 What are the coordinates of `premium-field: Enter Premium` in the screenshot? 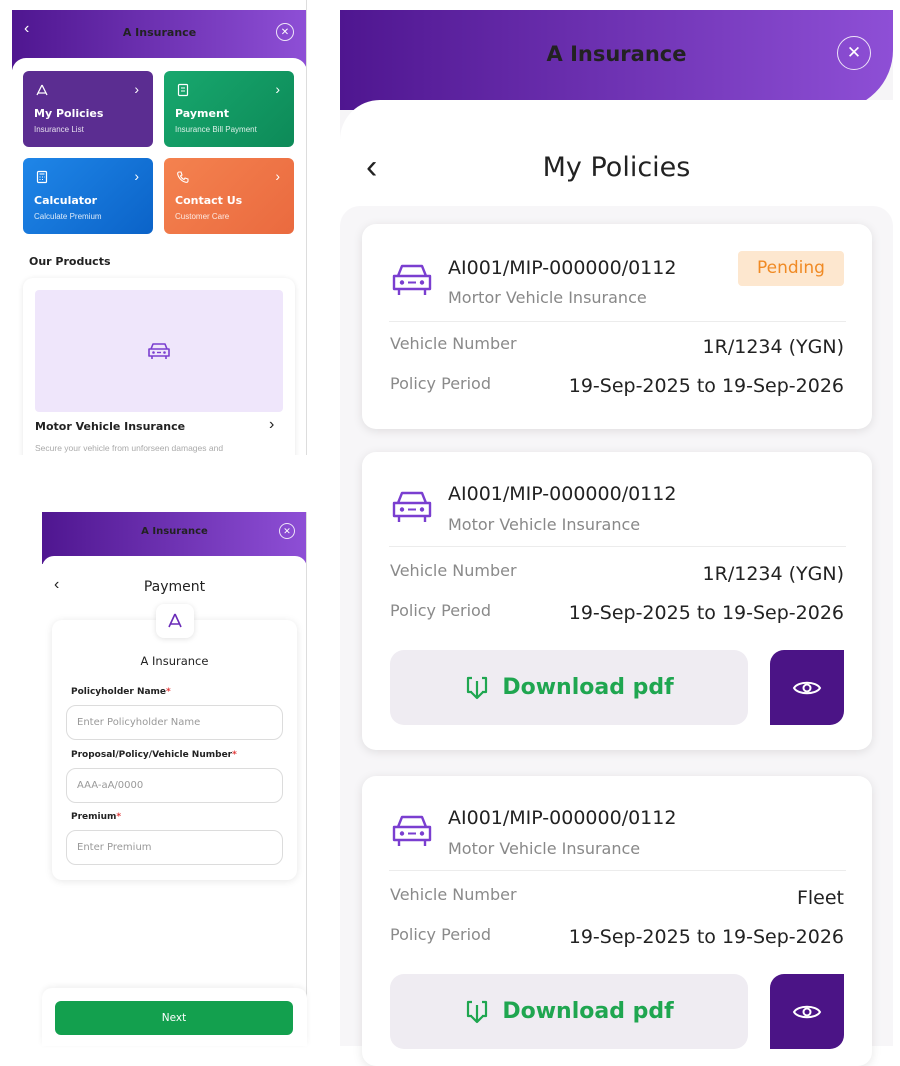 It's located at (174, 847).